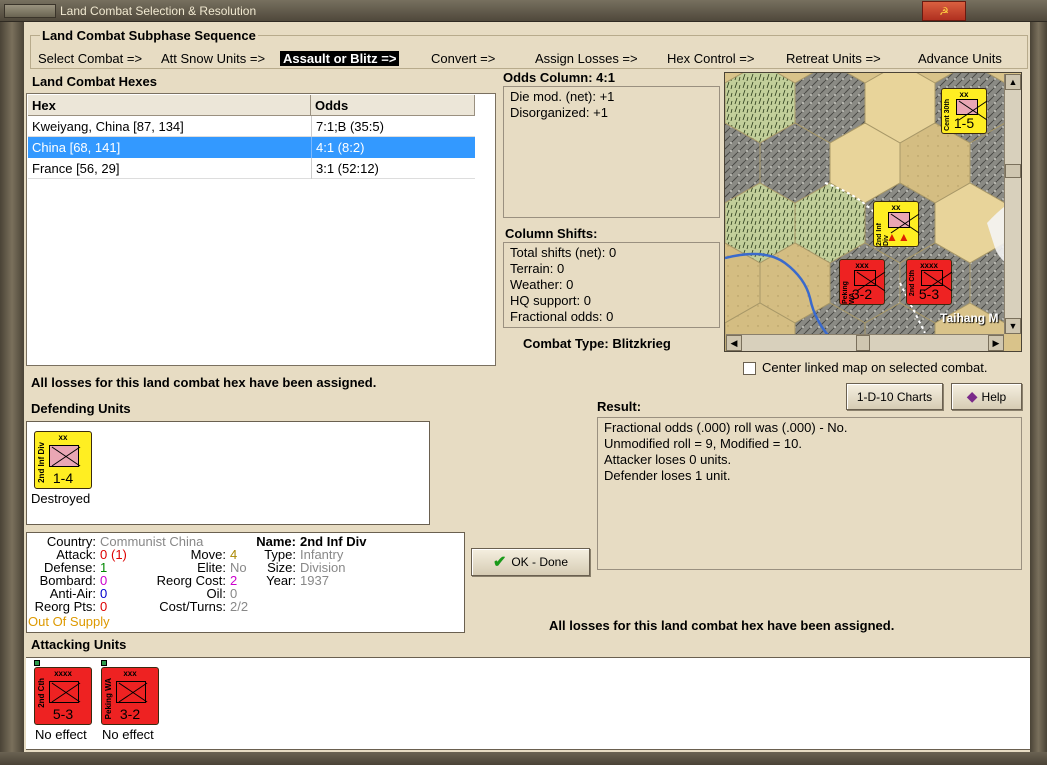  Describe the element at coordinates (710, 58) in the screenshot. I see `step-hex-control: Hex Control =>` at that location.